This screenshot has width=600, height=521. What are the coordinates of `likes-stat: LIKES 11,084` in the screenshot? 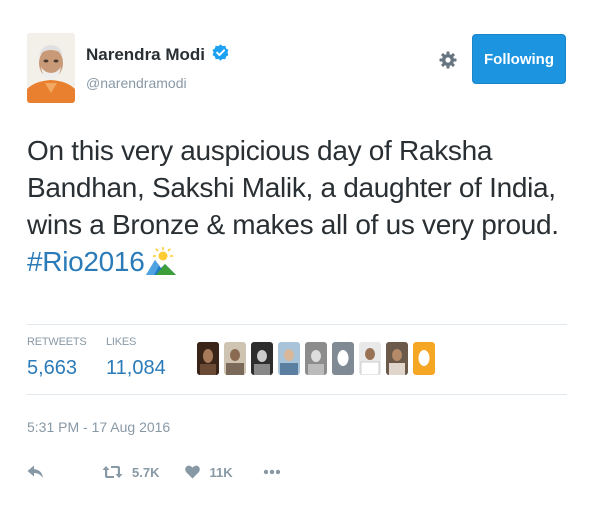 It's located at (136, 358).